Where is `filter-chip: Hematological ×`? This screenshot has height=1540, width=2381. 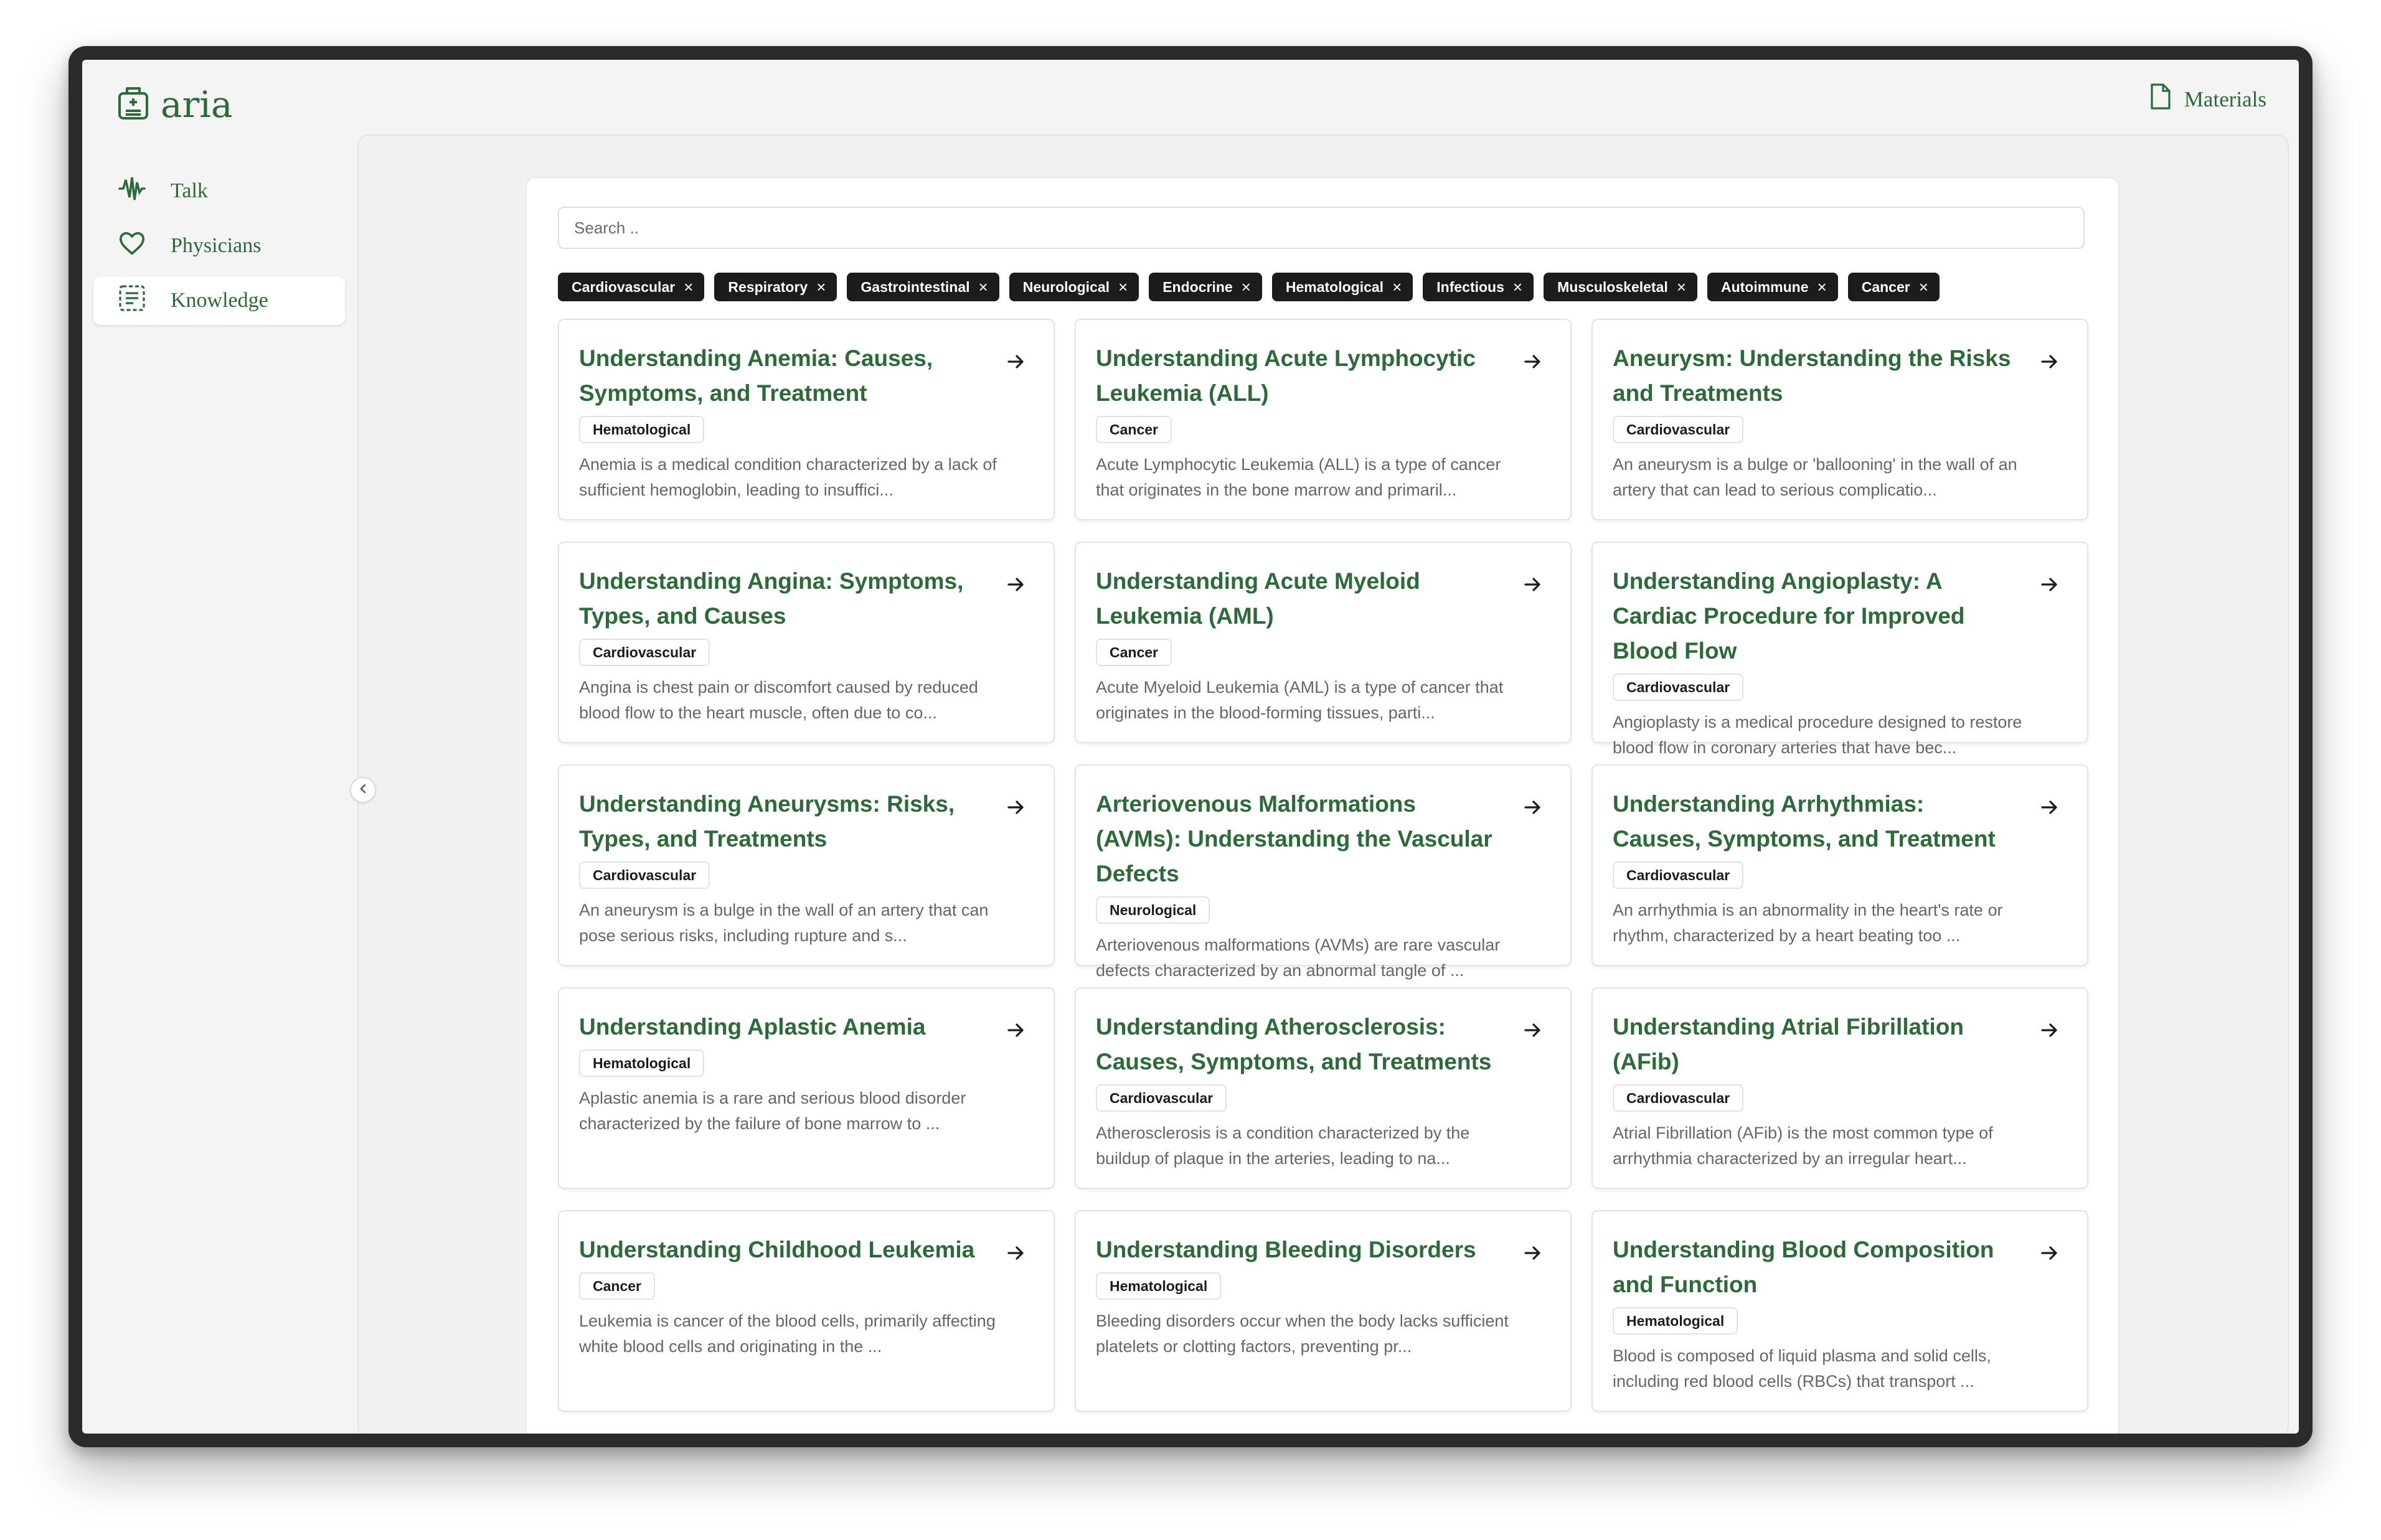 filter-chip: Hematological × is located at coordinates (1342, 287).